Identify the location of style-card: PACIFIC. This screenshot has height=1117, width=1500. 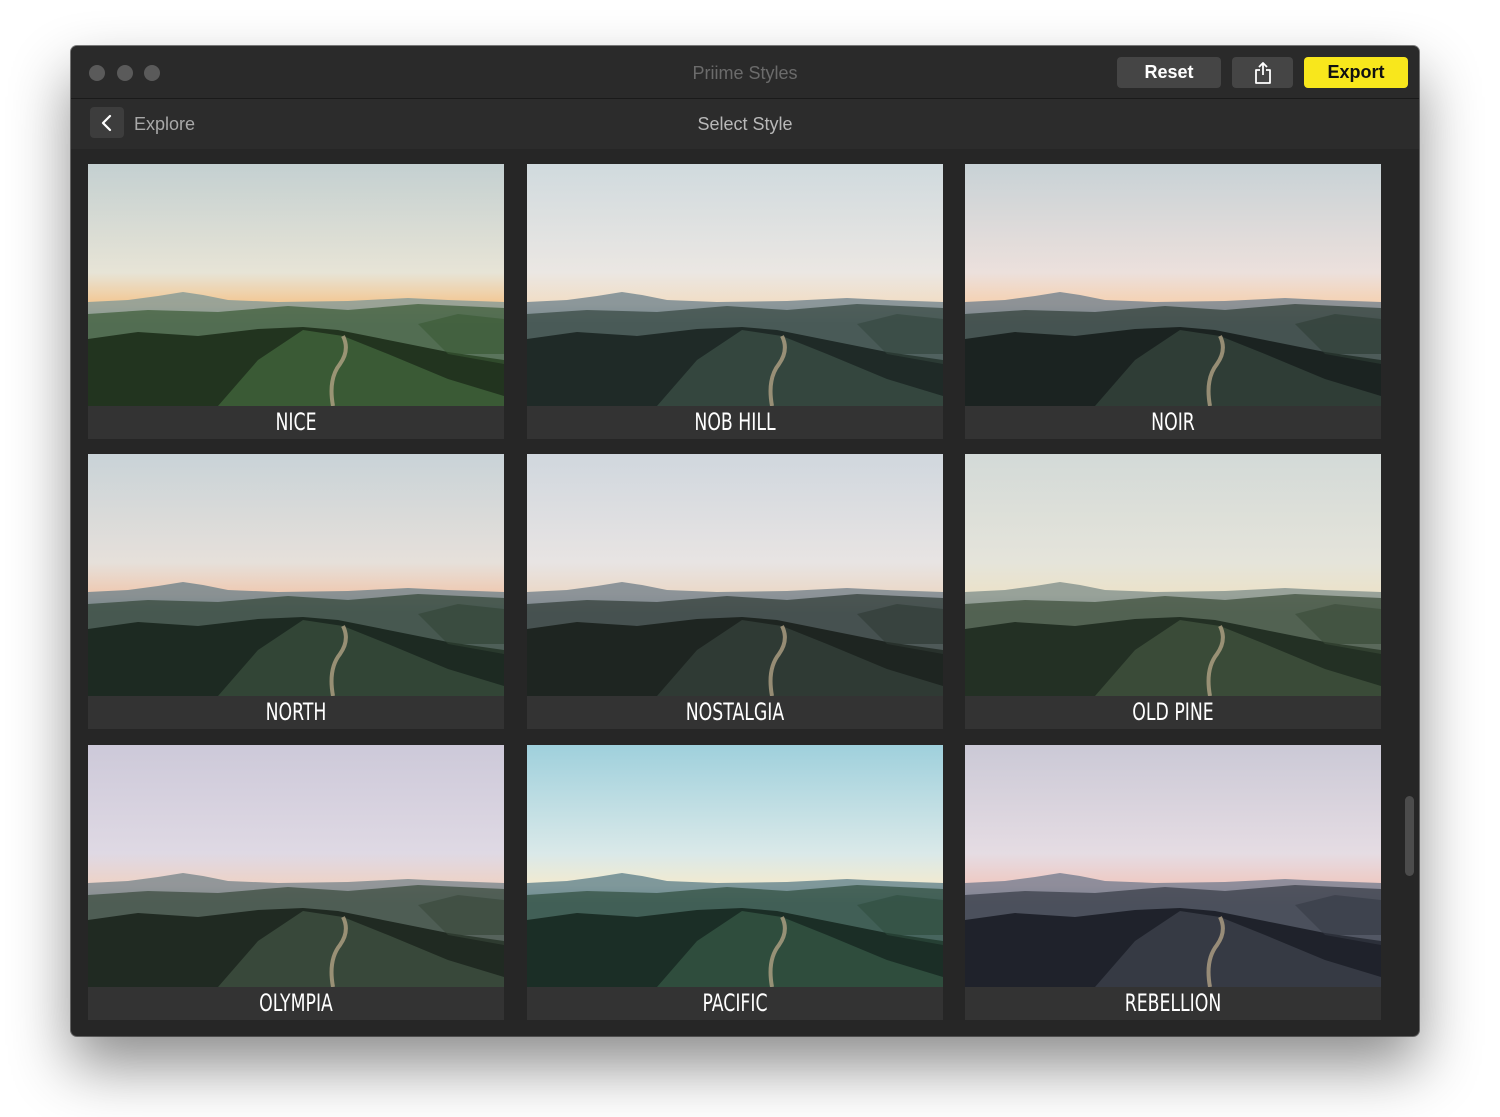
(735, 882).